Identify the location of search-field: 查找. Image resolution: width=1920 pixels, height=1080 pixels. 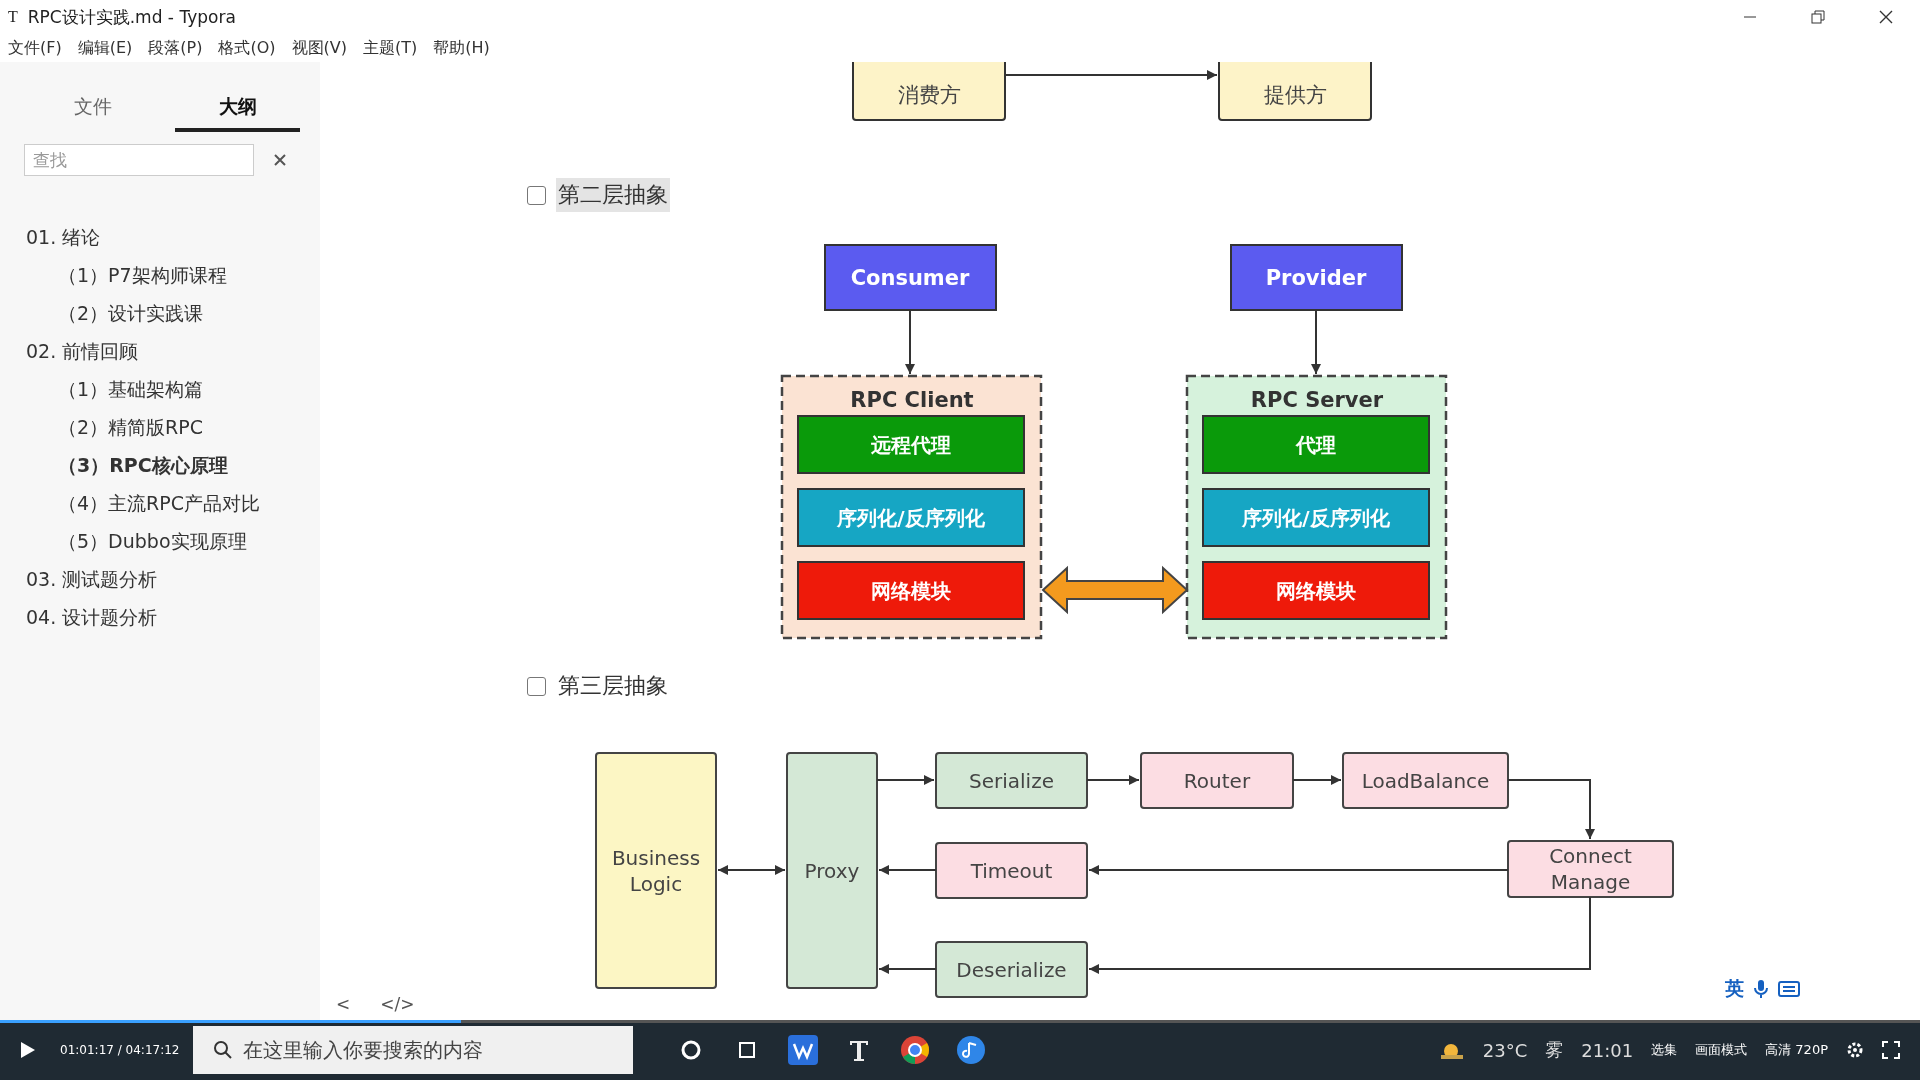
(139, 160).